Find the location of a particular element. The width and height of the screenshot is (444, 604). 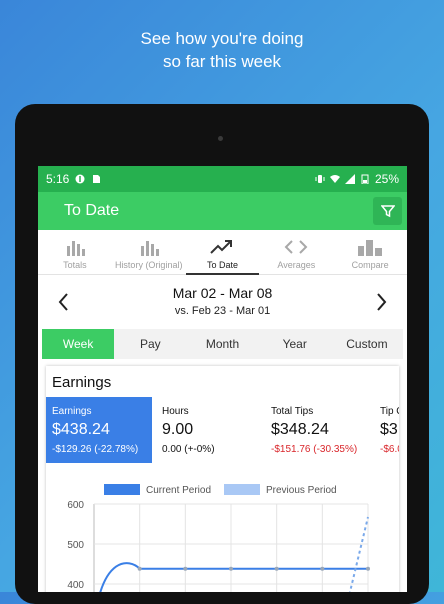

tab-to-date: To Date is located at coordinates (222, 252).